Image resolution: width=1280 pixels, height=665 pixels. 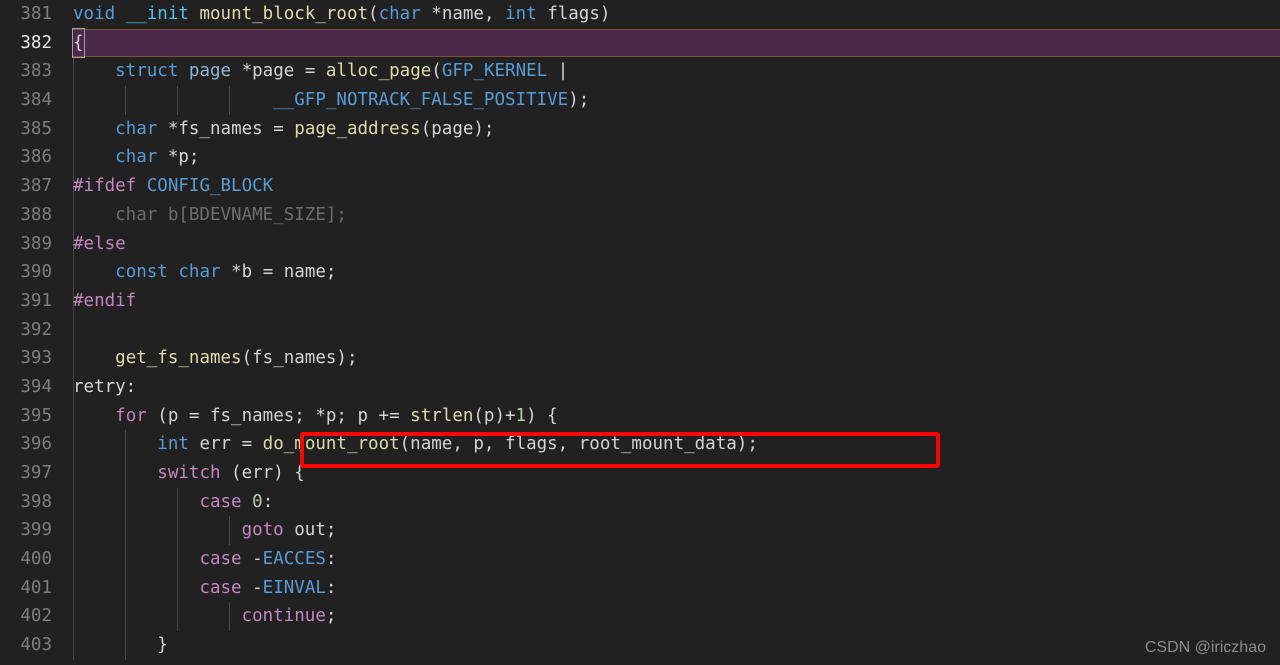 I want to click on code-line: 399 goto out;, so click(x=640, y=531).